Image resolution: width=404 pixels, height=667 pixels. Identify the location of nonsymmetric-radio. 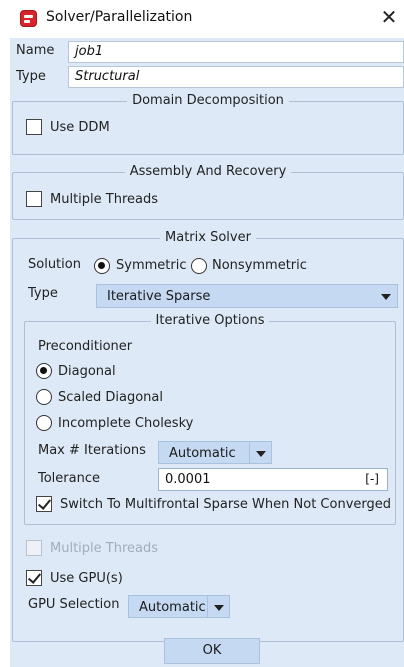
(199, 266).